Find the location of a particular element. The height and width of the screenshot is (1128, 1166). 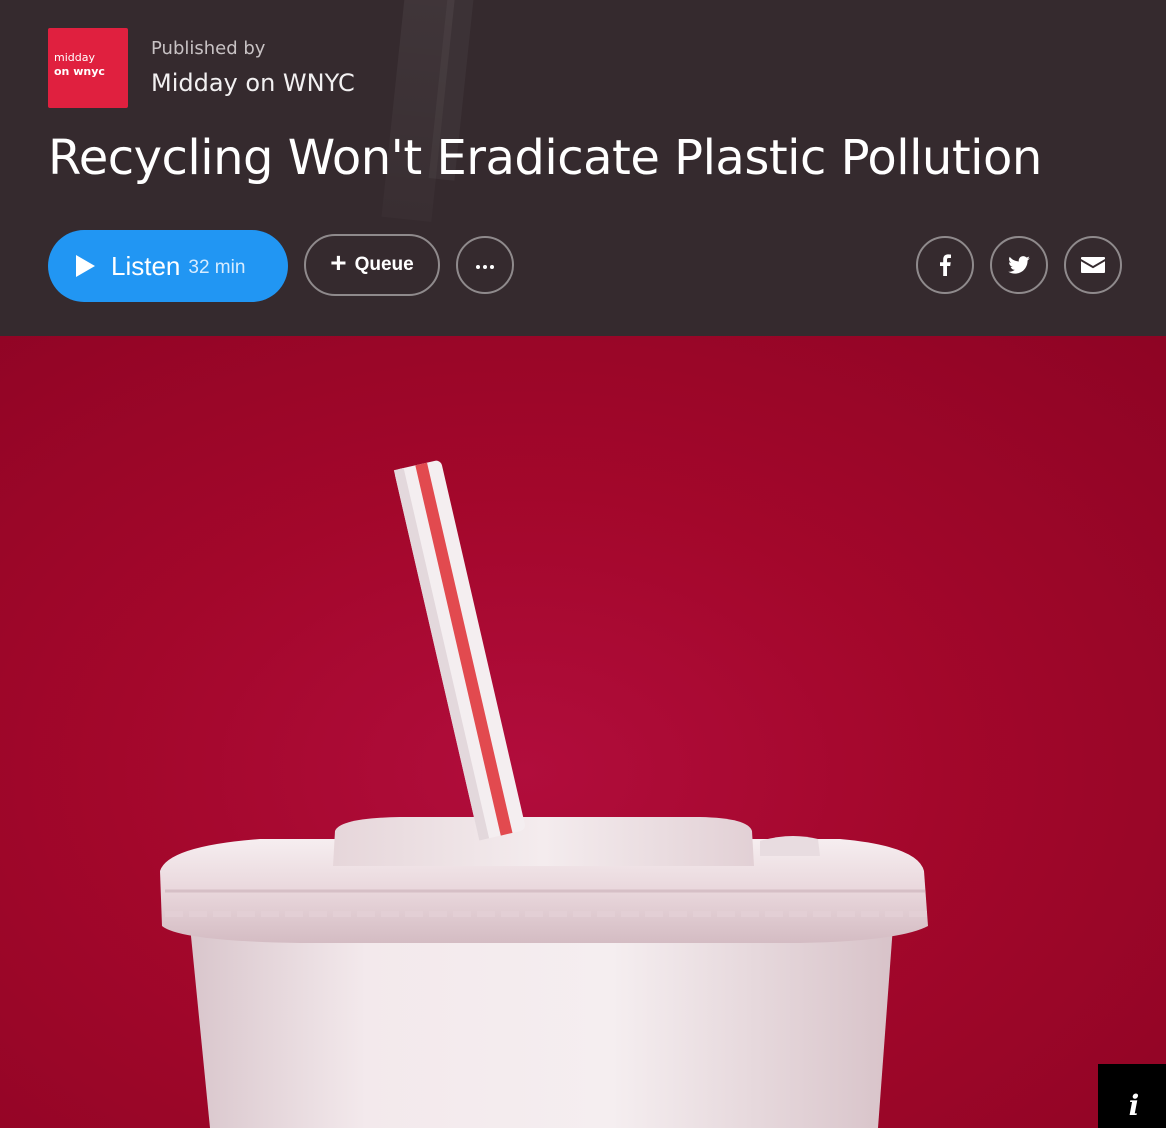

logo-text-on-wnyc: on wnyc is located at coordinates (79, 71).